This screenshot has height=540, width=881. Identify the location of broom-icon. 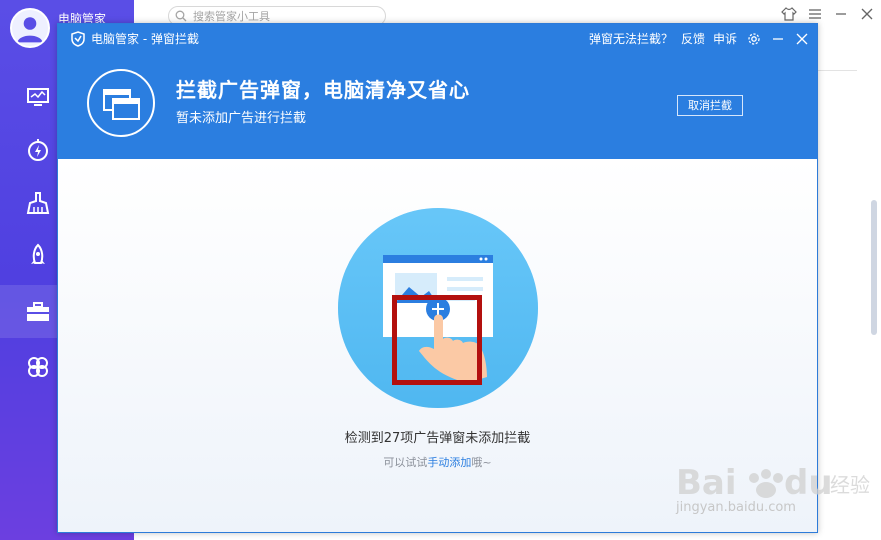
(38, 202).